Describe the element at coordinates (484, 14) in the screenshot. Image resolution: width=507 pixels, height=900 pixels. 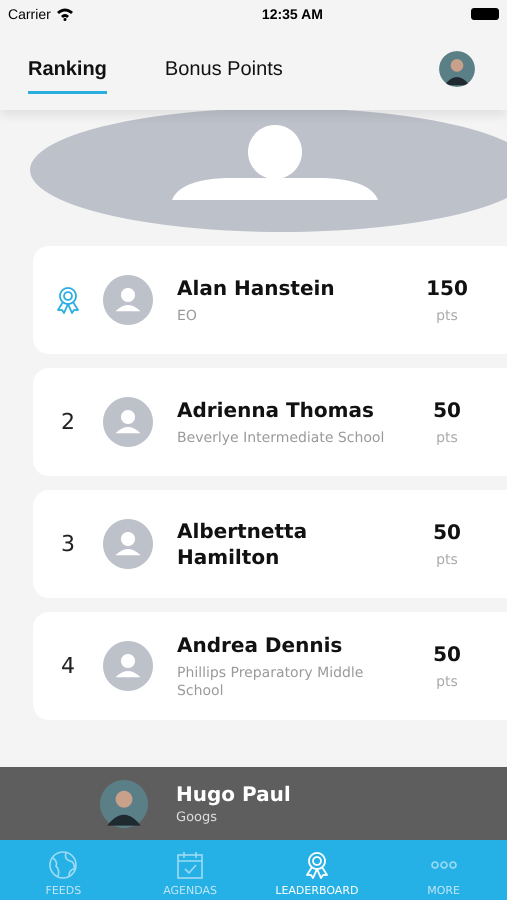
I see `battery-icon` at that location.